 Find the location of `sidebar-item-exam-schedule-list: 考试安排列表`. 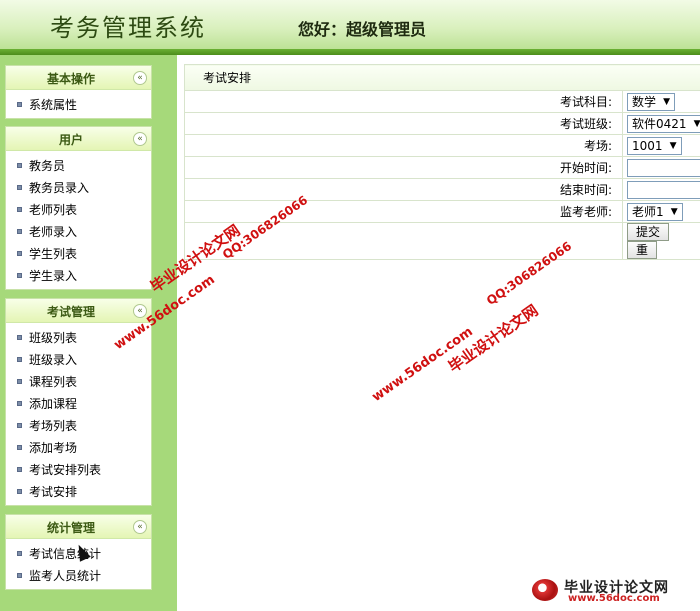

sidebar-item-exam-schedule-list: 考试安排列表 is located at coordinates (78, 470).